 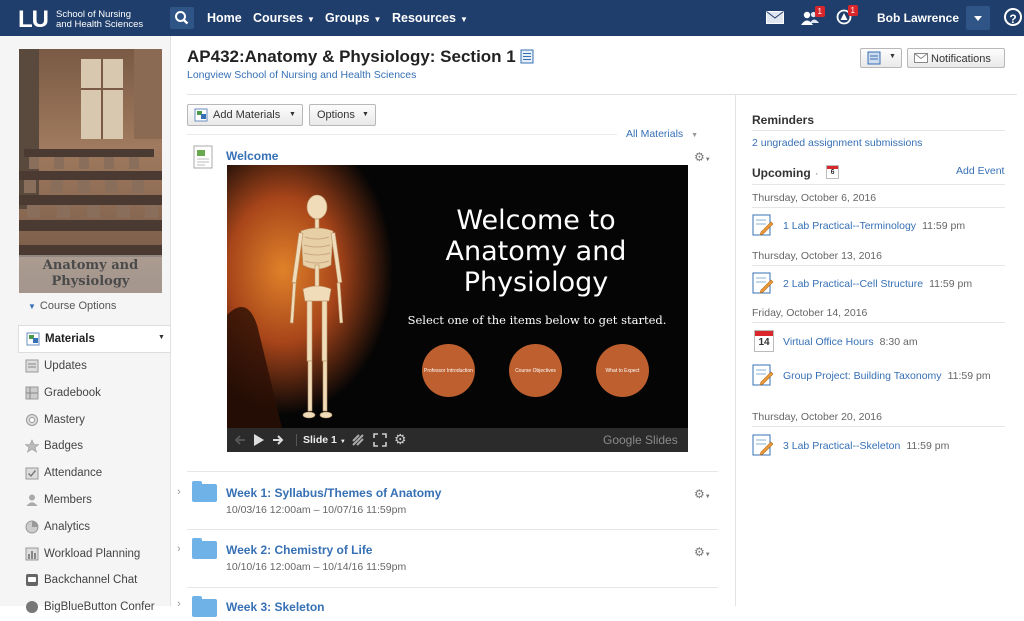 I want to click on prev-arrow-icon, so click(x=239, y=440).